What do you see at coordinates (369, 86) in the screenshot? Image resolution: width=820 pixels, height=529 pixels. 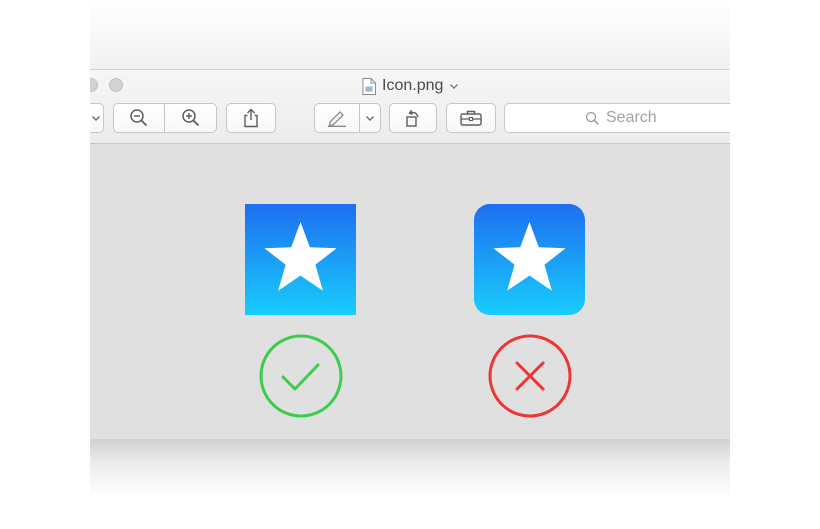 I see `document-icon` at bounding box center [369, 86].